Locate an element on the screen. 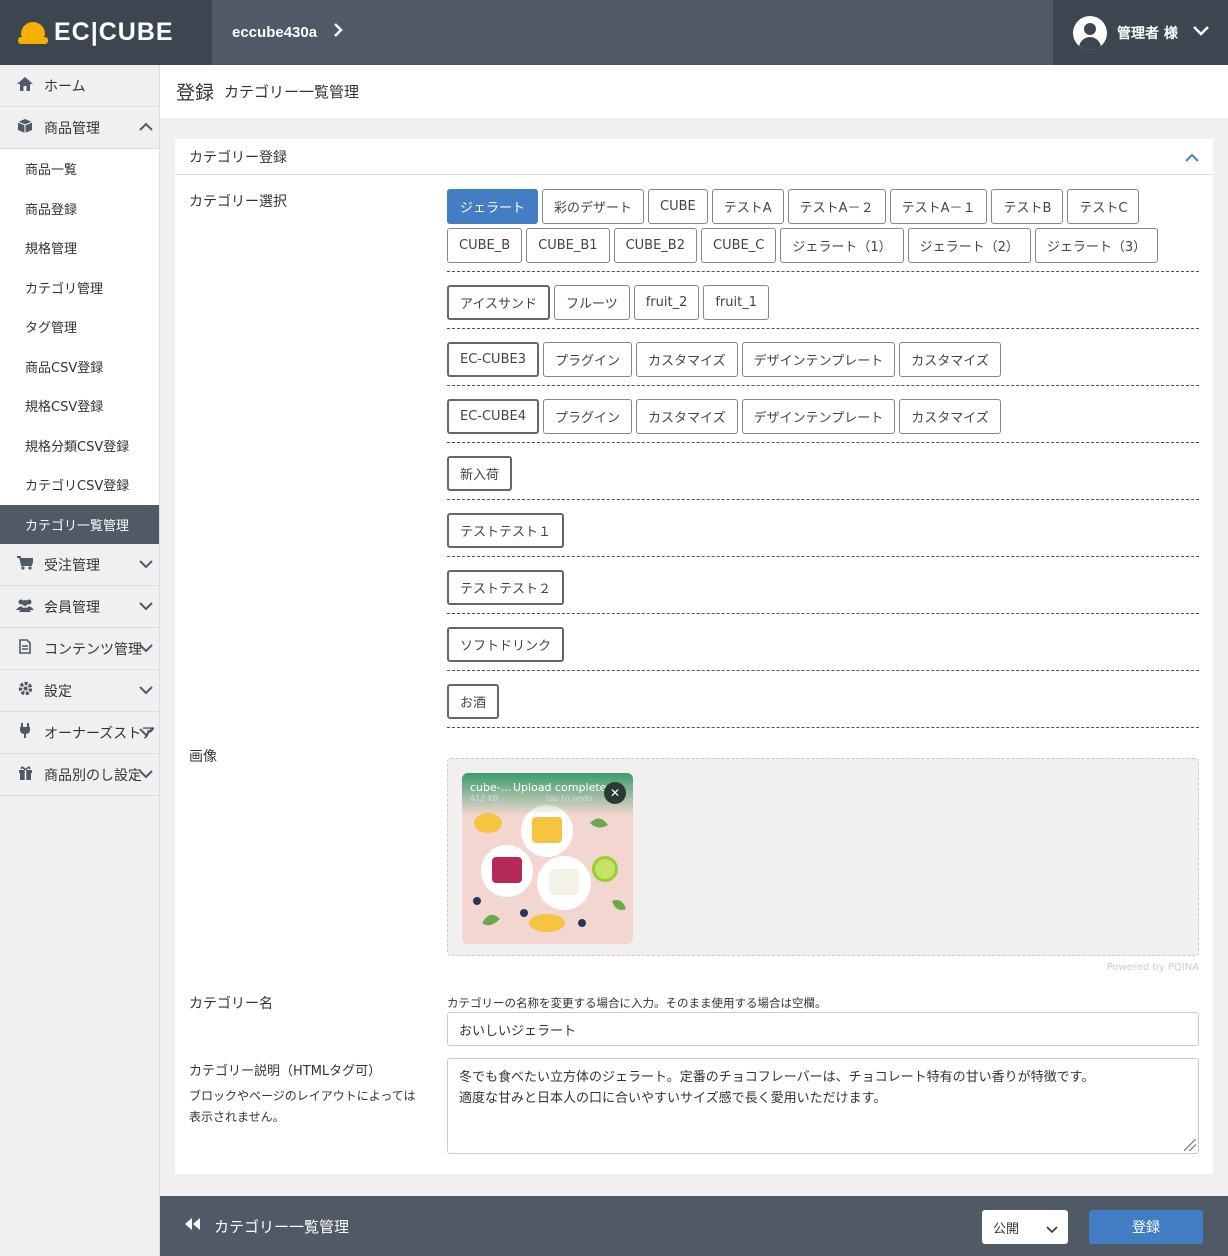 The image size is (1228, 1256). sidebar-item-home: ホーム is located at coordinates (79, 86).